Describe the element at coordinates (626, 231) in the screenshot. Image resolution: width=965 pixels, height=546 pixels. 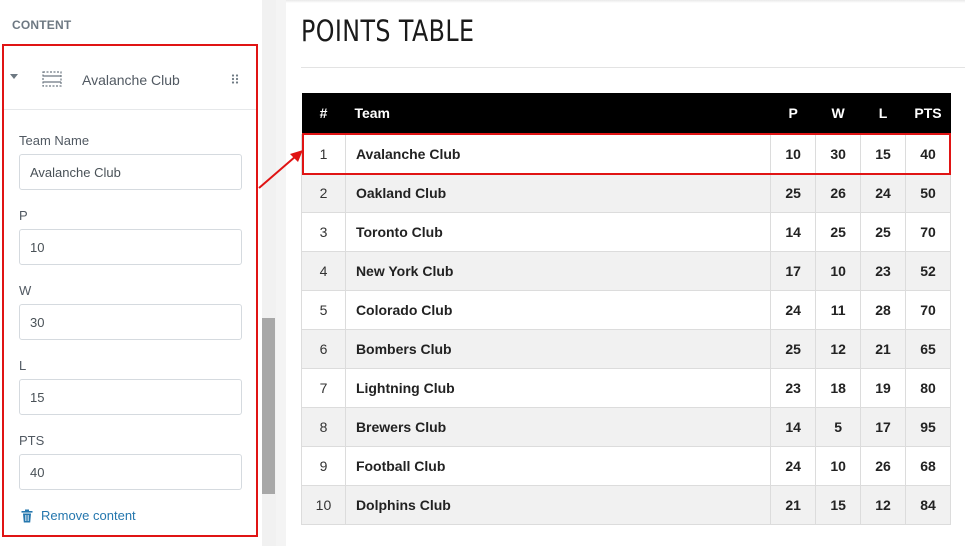
I see `table-row: 3 Toronto Club 14 25 25 70` at that location.